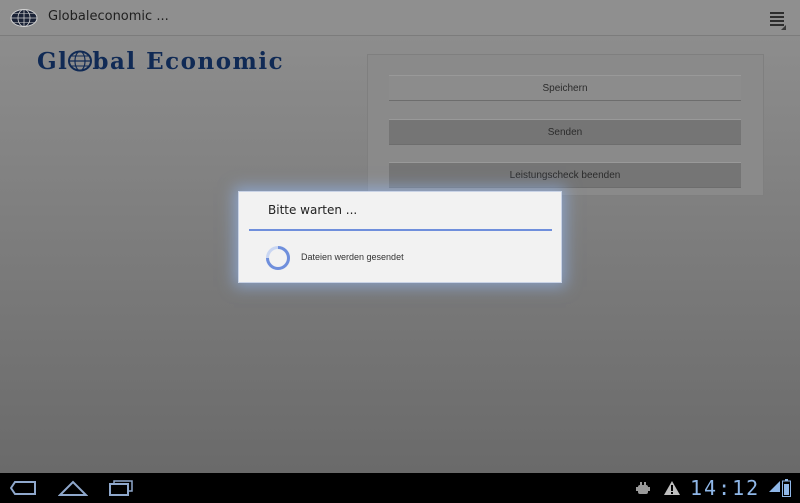 This screenshot has width=800, height=503. What do you see at coordinates (400, 488) in the screenshot?
I see `system-bar: 14:12` at bounding box center [400, 488].